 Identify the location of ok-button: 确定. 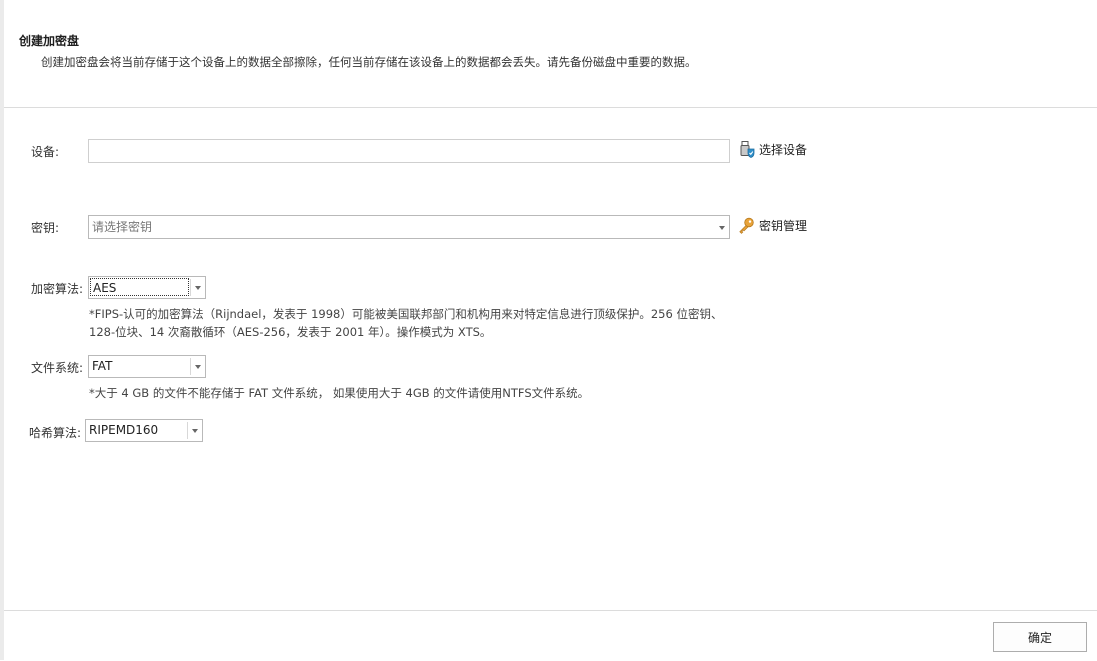
(1040, 637).